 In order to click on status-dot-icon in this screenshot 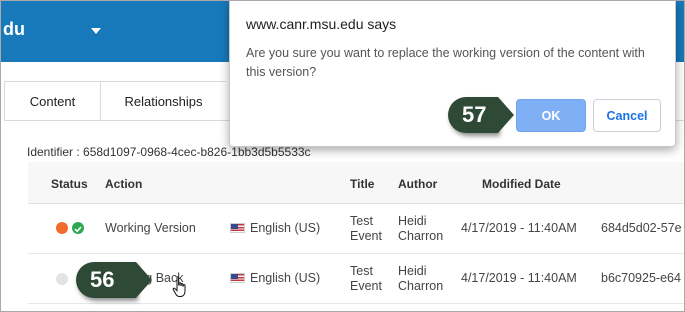, I will do `click(62, 228)`.